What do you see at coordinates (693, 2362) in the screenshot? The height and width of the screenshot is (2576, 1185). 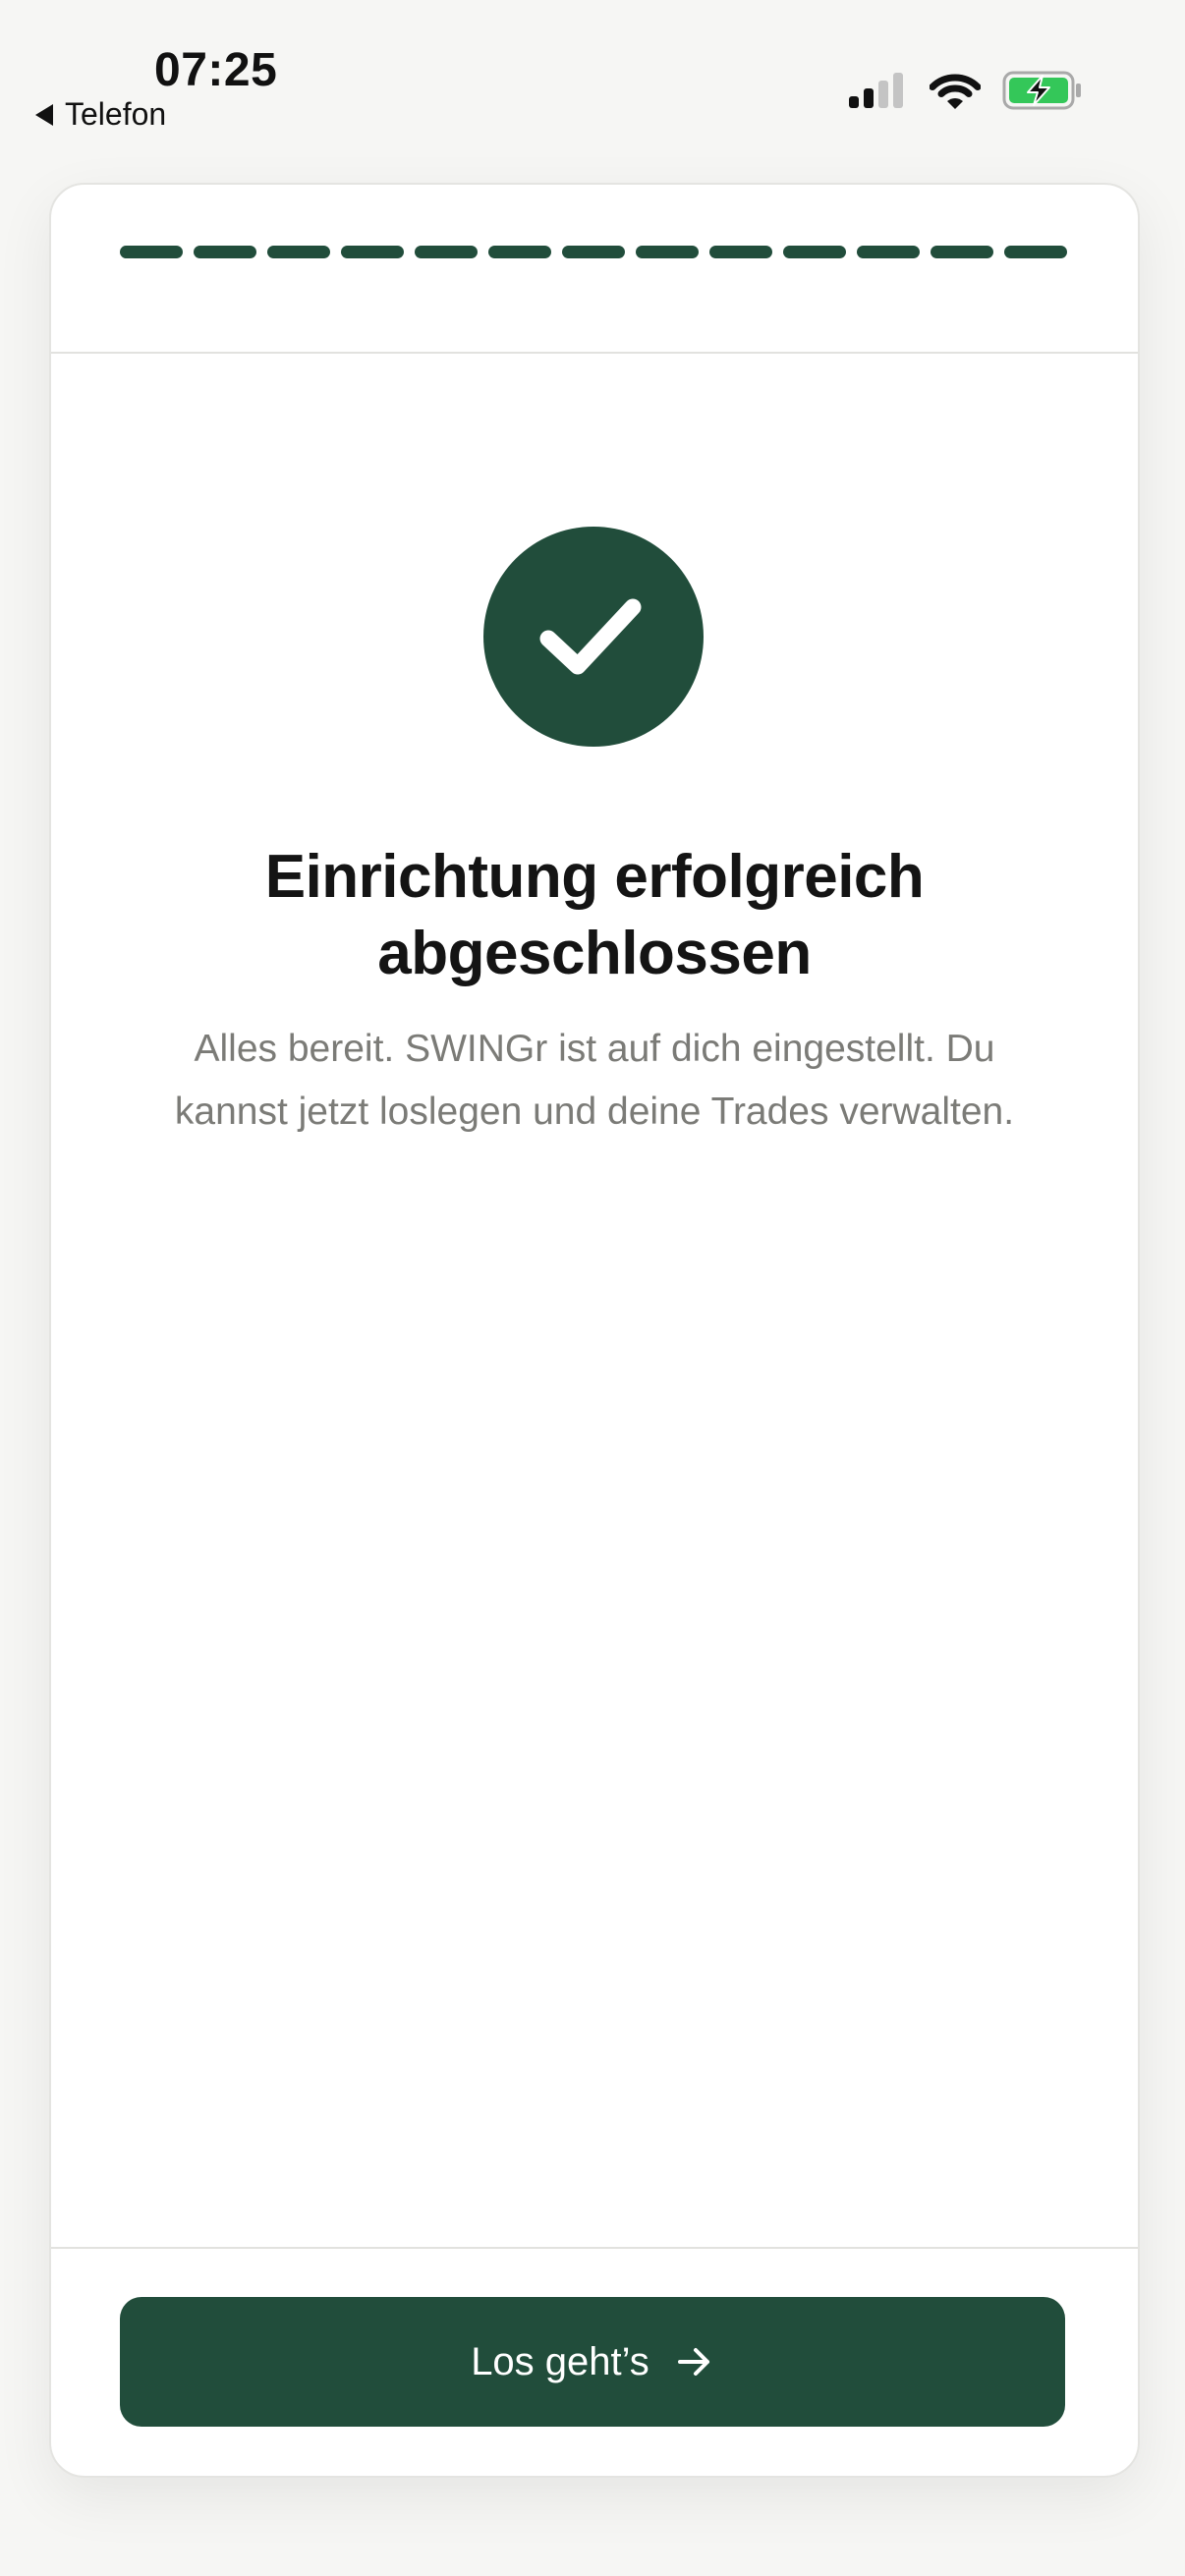 I see `arrow-right-icon` at bounding box center [693, 2362].